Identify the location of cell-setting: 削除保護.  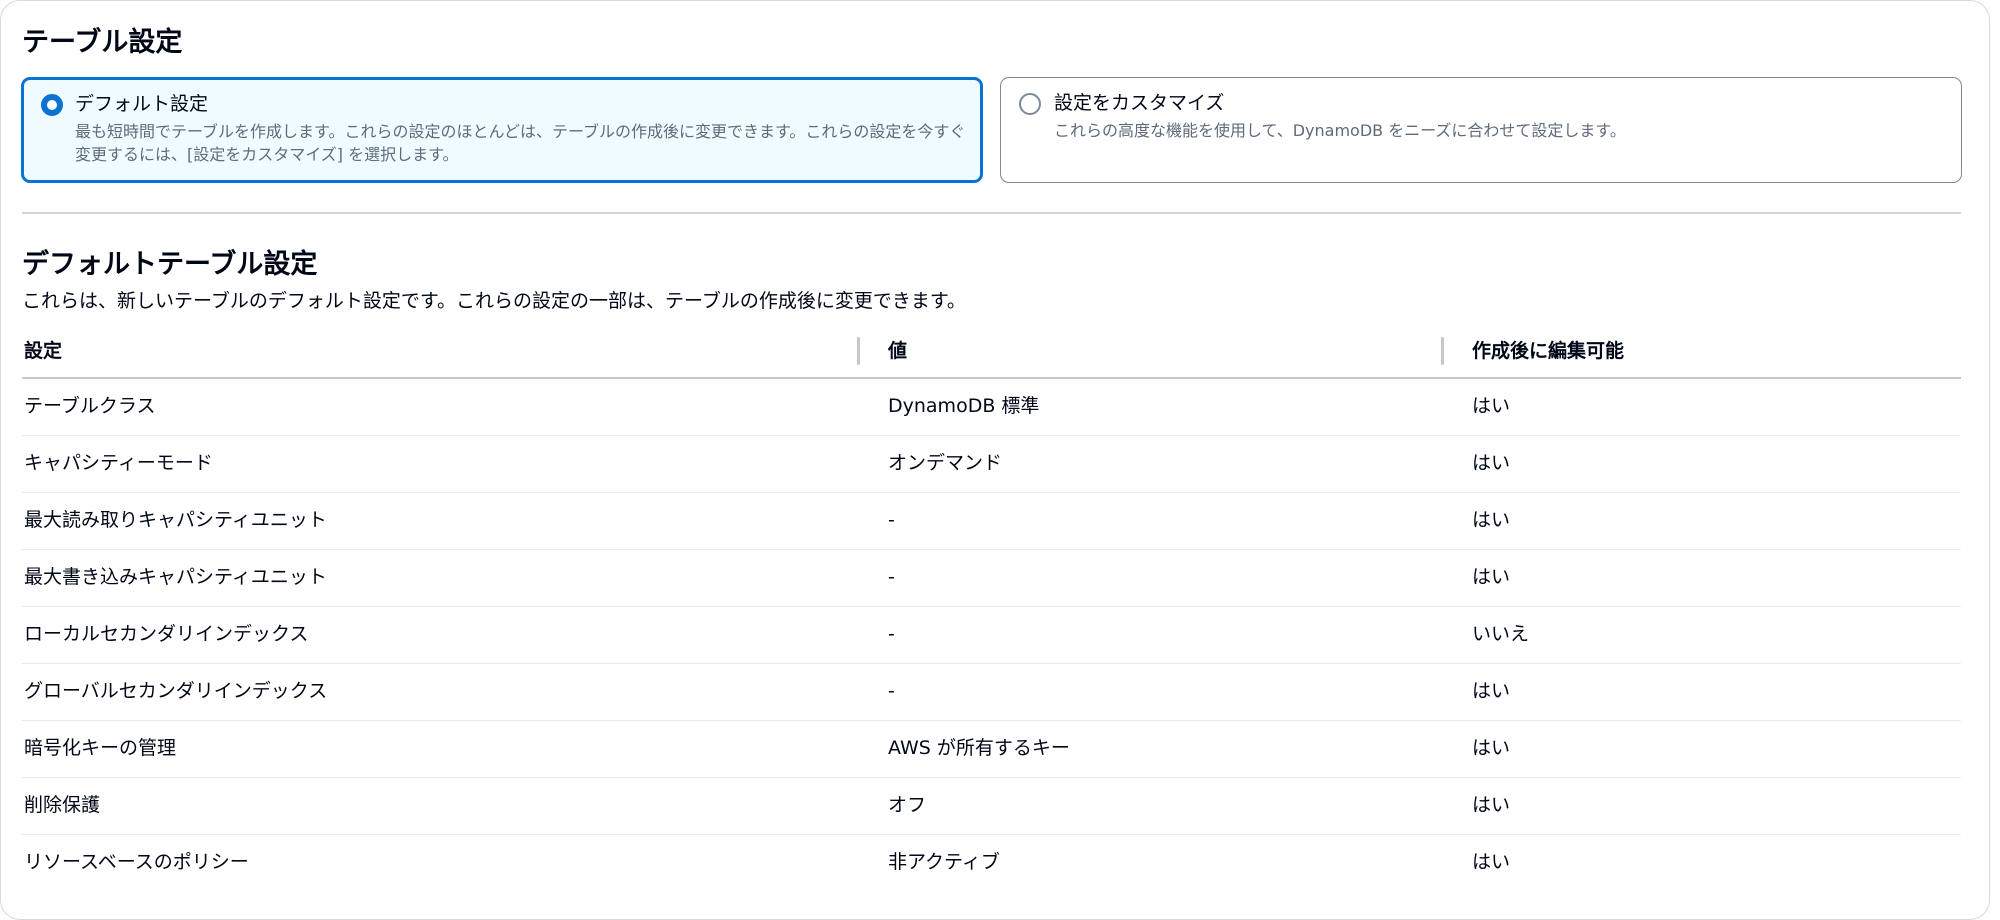
(62, 805).